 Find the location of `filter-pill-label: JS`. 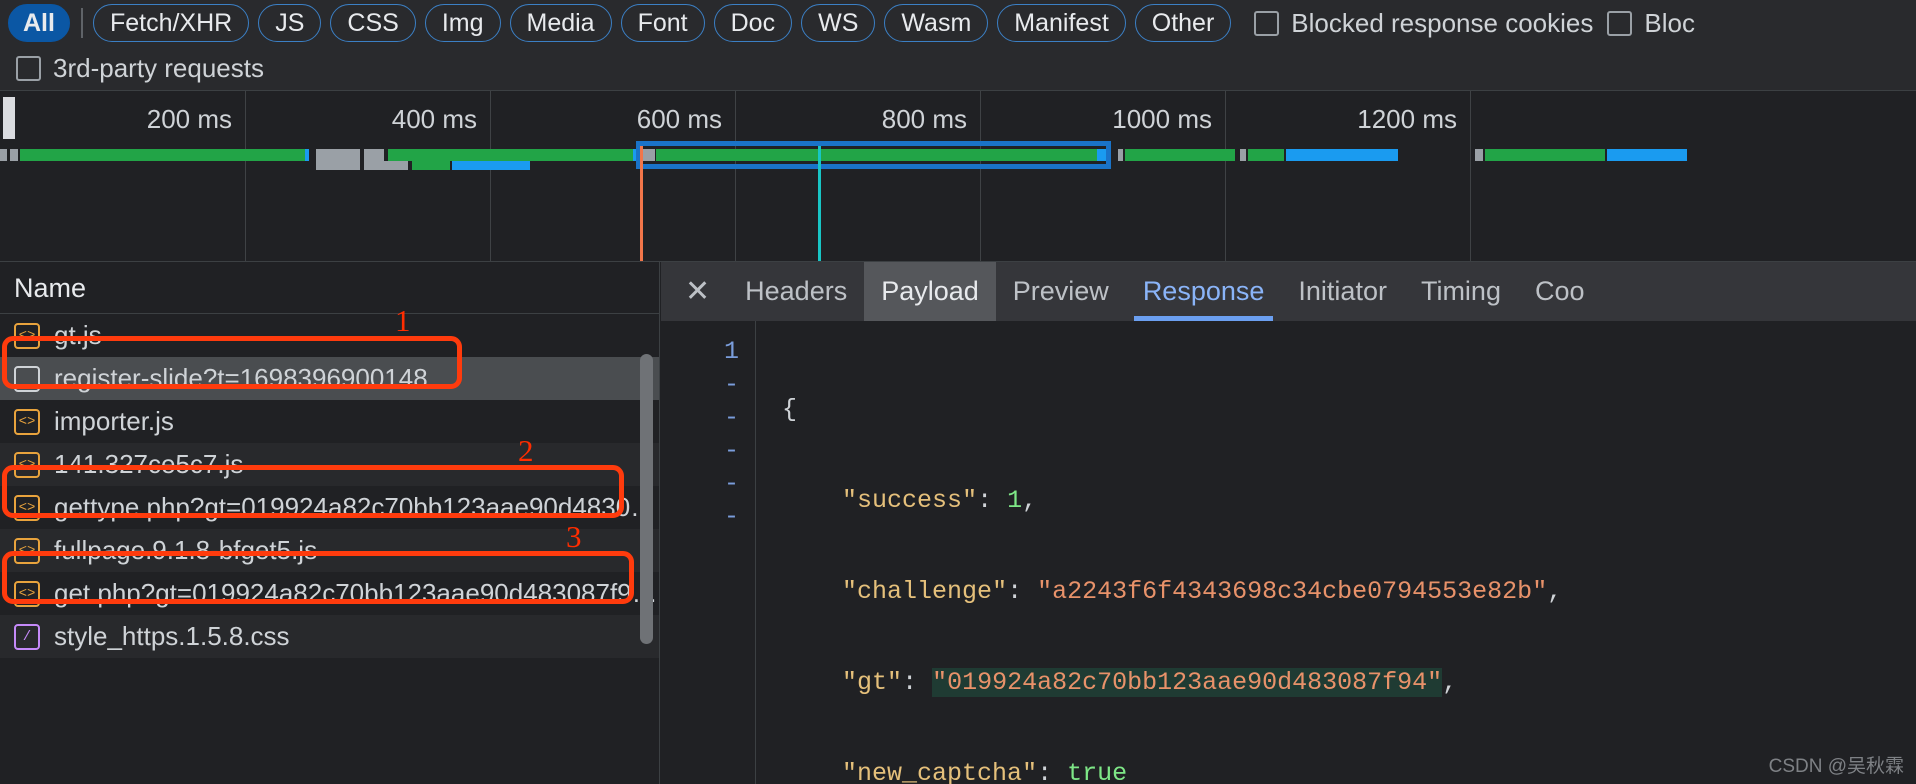

filter-pill-label: JS is located at coordinates (290, 23).